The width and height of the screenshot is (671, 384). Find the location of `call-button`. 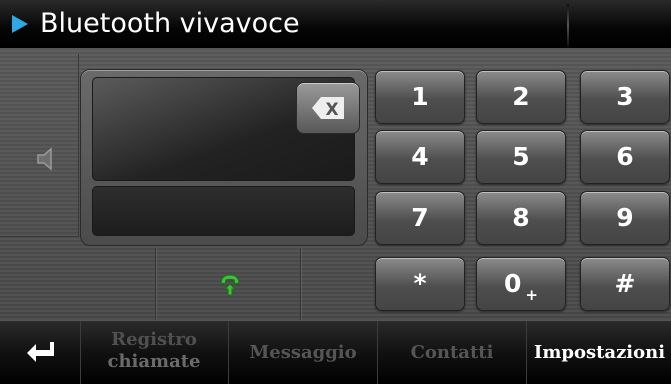

call-button is located at coordinates (228, 284).